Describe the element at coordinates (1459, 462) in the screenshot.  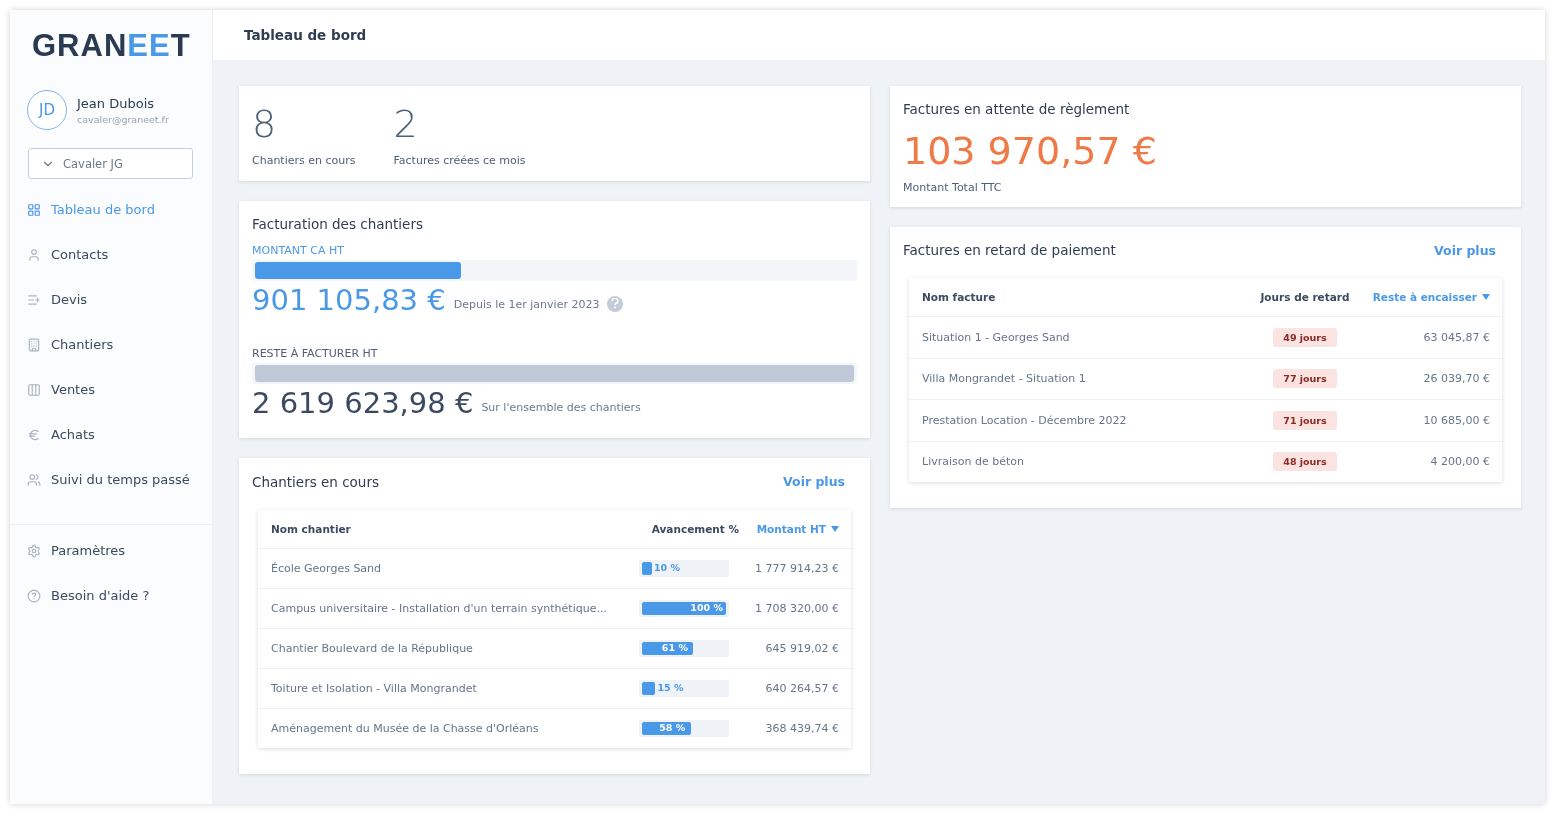
I see `table-cell-text: 4 200,00 €` at that location.